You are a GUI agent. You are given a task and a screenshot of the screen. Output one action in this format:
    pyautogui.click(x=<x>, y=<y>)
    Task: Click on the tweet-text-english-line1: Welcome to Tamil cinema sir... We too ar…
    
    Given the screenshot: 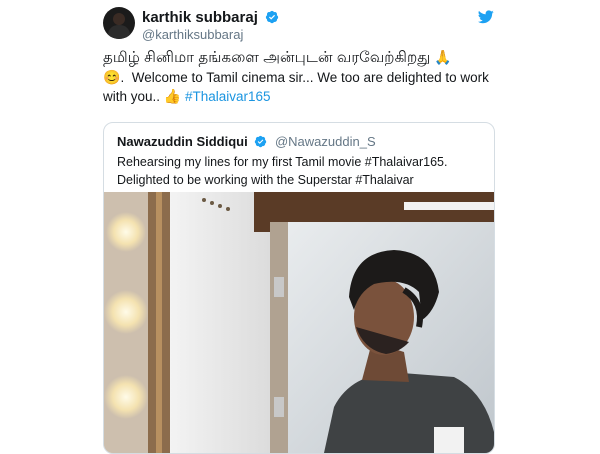 What is the action you would take?
    pyautogui.click(x=310, y=77)
    